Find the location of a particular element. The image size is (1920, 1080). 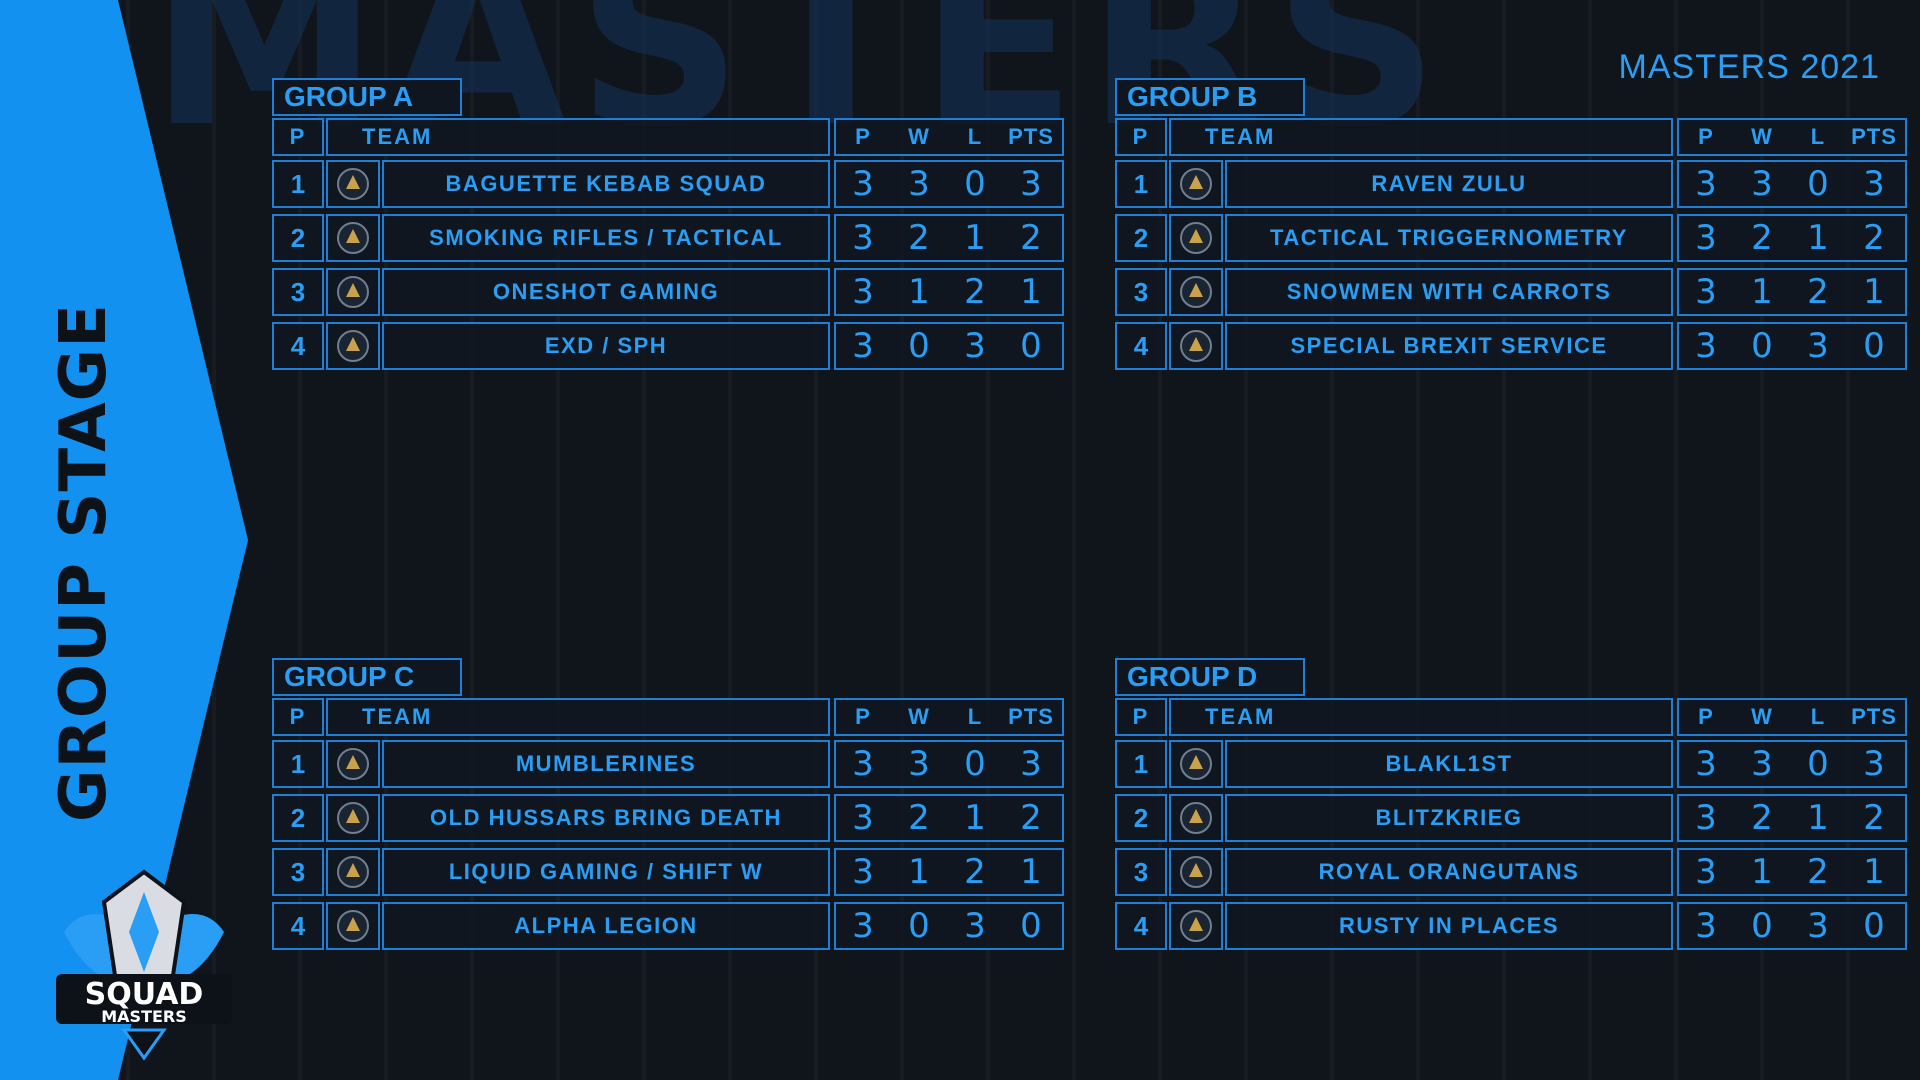

old-hussars-logo-icon is located at coordinates (353, 818).